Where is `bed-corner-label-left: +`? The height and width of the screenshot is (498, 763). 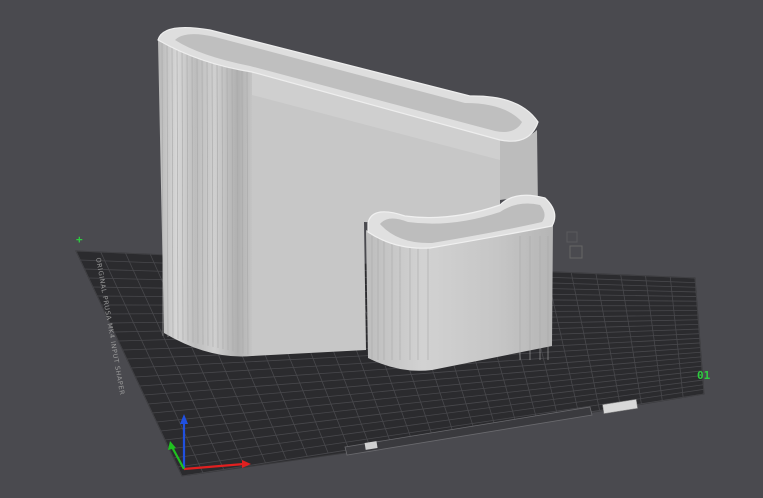
bed-corner-label-left: + is located at coordinates (79, 239).